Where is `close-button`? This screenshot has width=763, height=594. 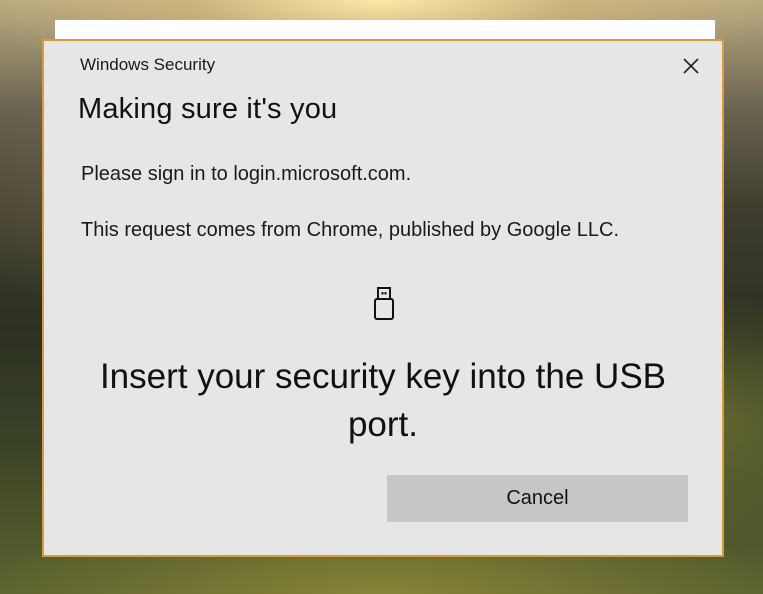 close-button is located at coordinates (691, 66).